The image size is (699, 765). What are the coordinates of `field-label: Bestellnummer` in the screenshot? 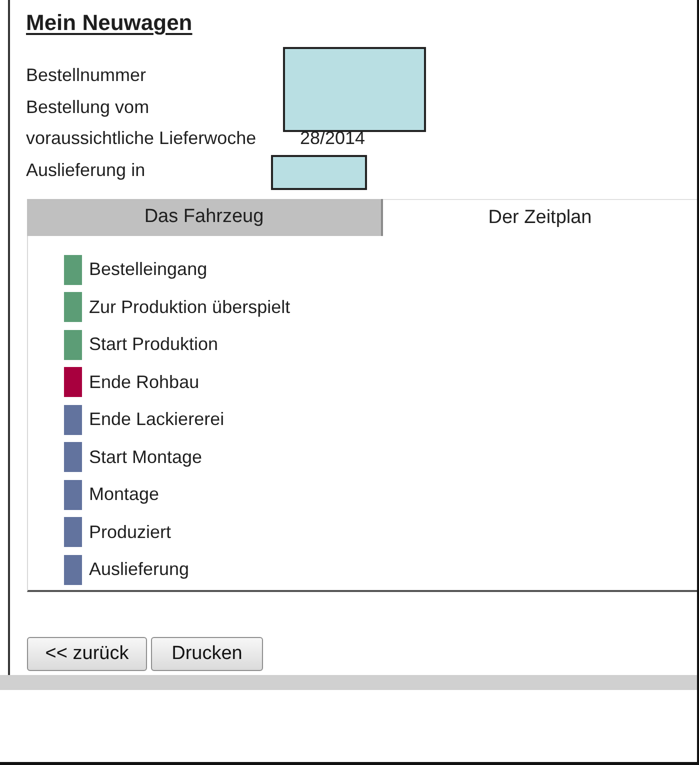 It's located at (87, 76).